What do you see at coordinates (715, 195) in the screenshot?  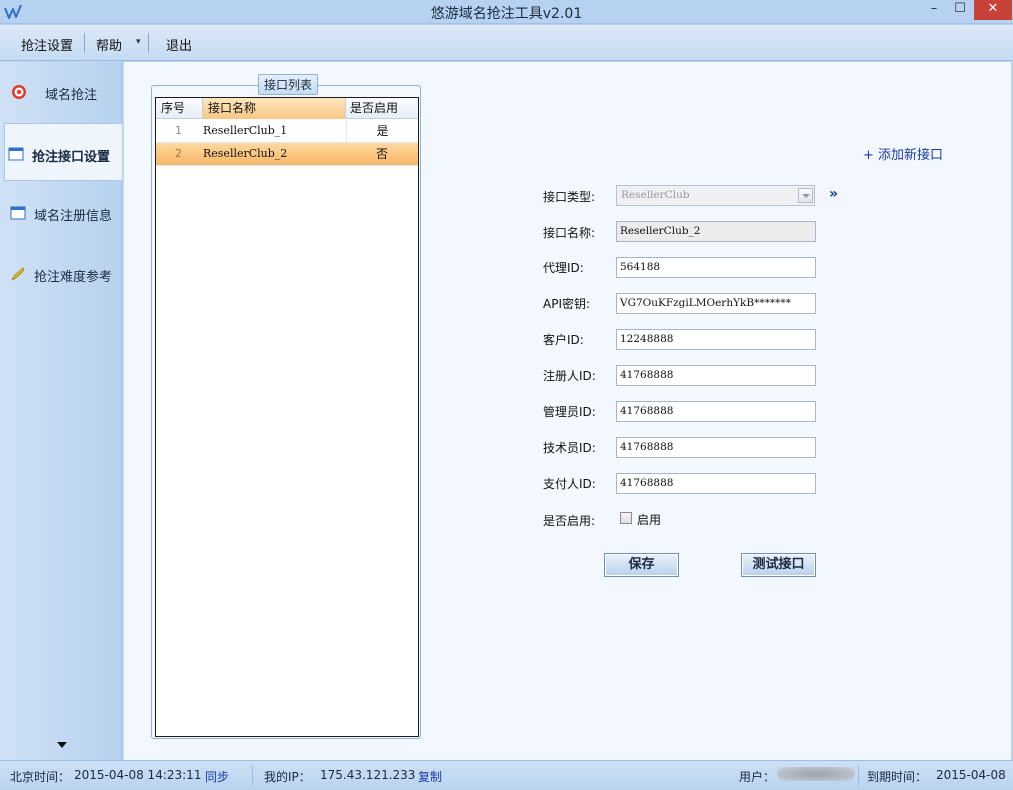 I see `interface-type-select: ResellerClub` at bounding box center [715, 195].